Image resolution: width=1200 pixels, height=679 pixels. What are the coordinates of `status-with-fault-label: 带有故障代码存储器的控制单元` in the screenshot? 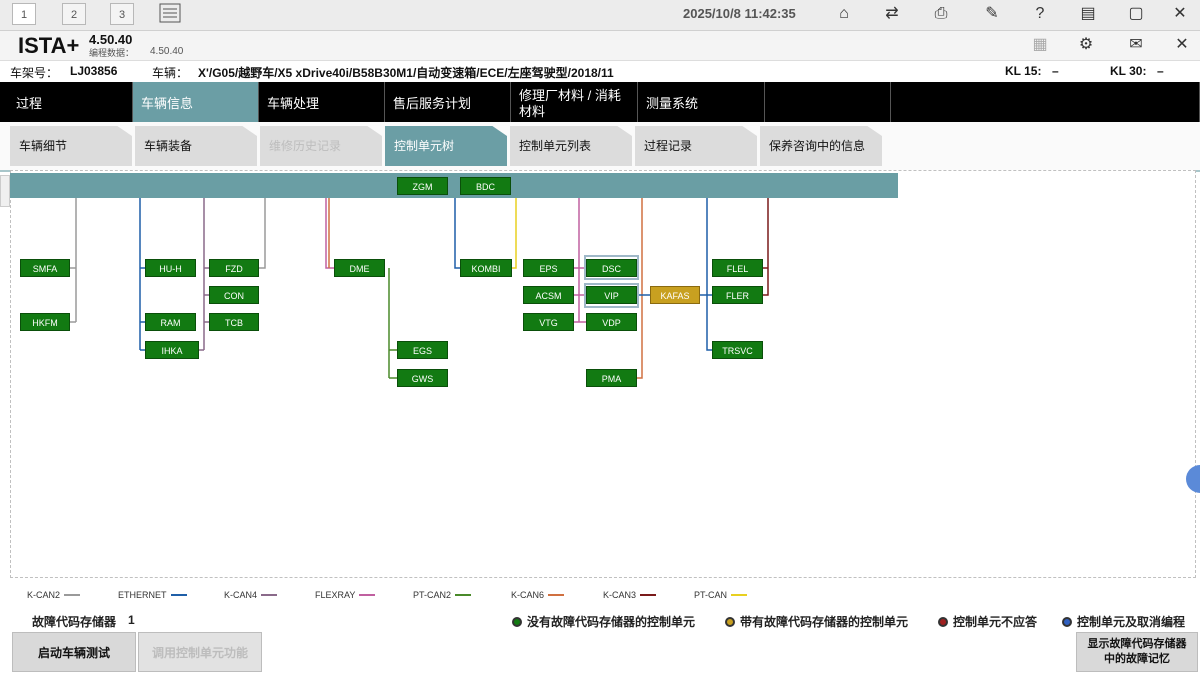 It's located at (824, 622).